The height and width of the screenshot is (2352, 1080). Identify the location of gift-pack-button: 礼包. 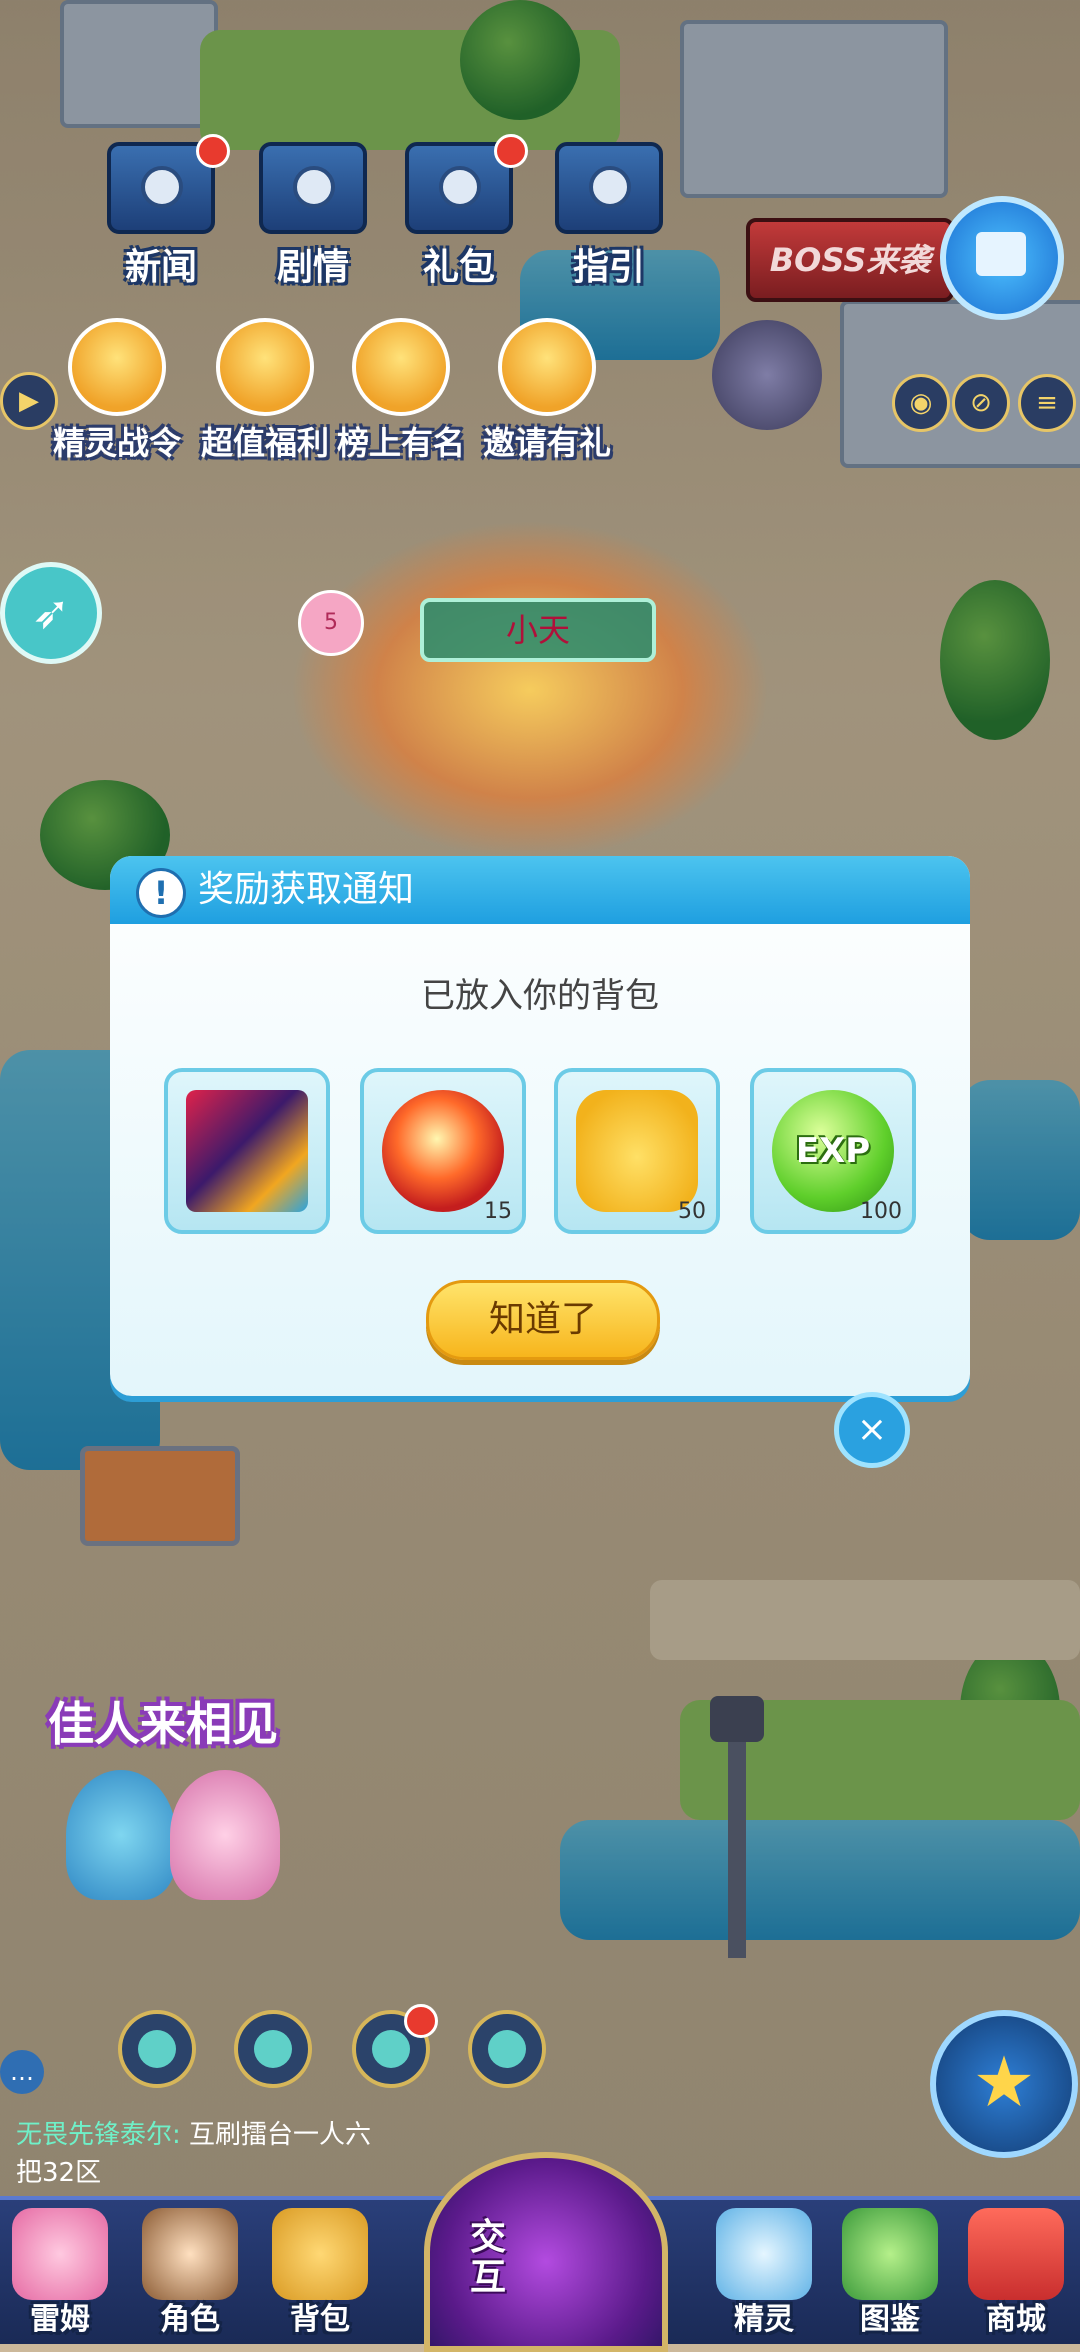
(461, 212).